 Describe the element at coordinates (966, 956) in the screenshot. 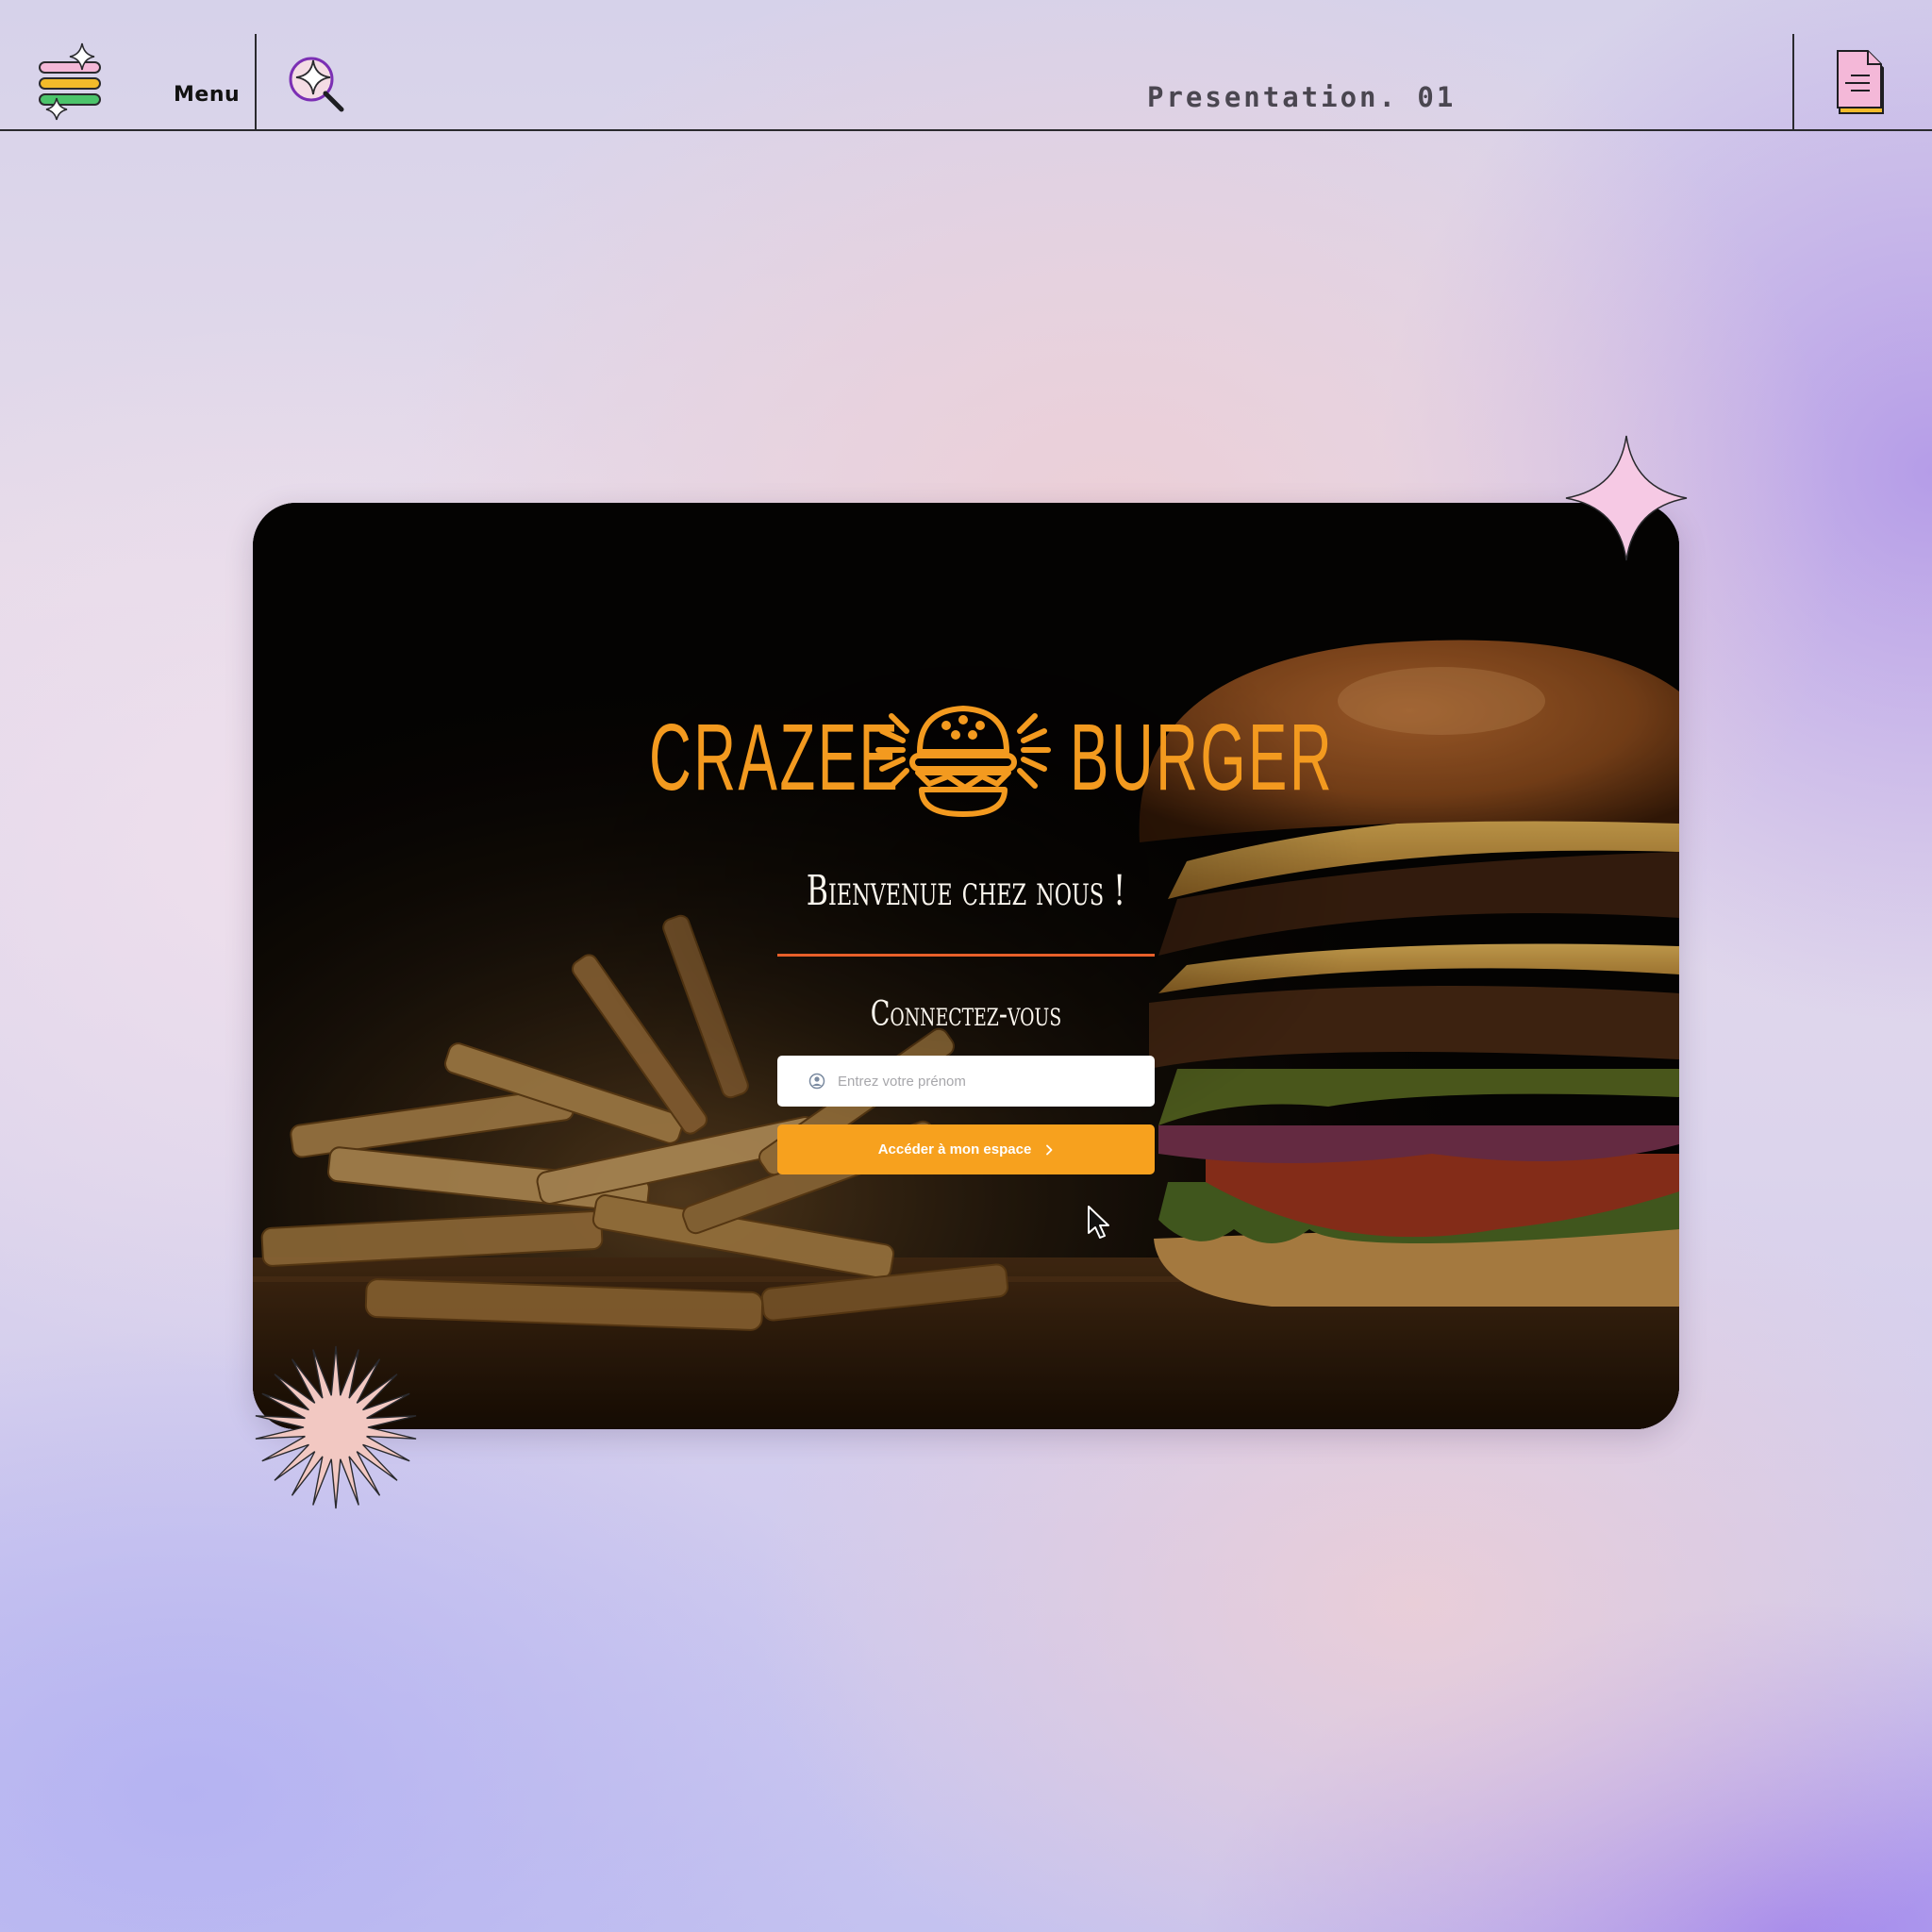

I see `heading-divider` at that location.